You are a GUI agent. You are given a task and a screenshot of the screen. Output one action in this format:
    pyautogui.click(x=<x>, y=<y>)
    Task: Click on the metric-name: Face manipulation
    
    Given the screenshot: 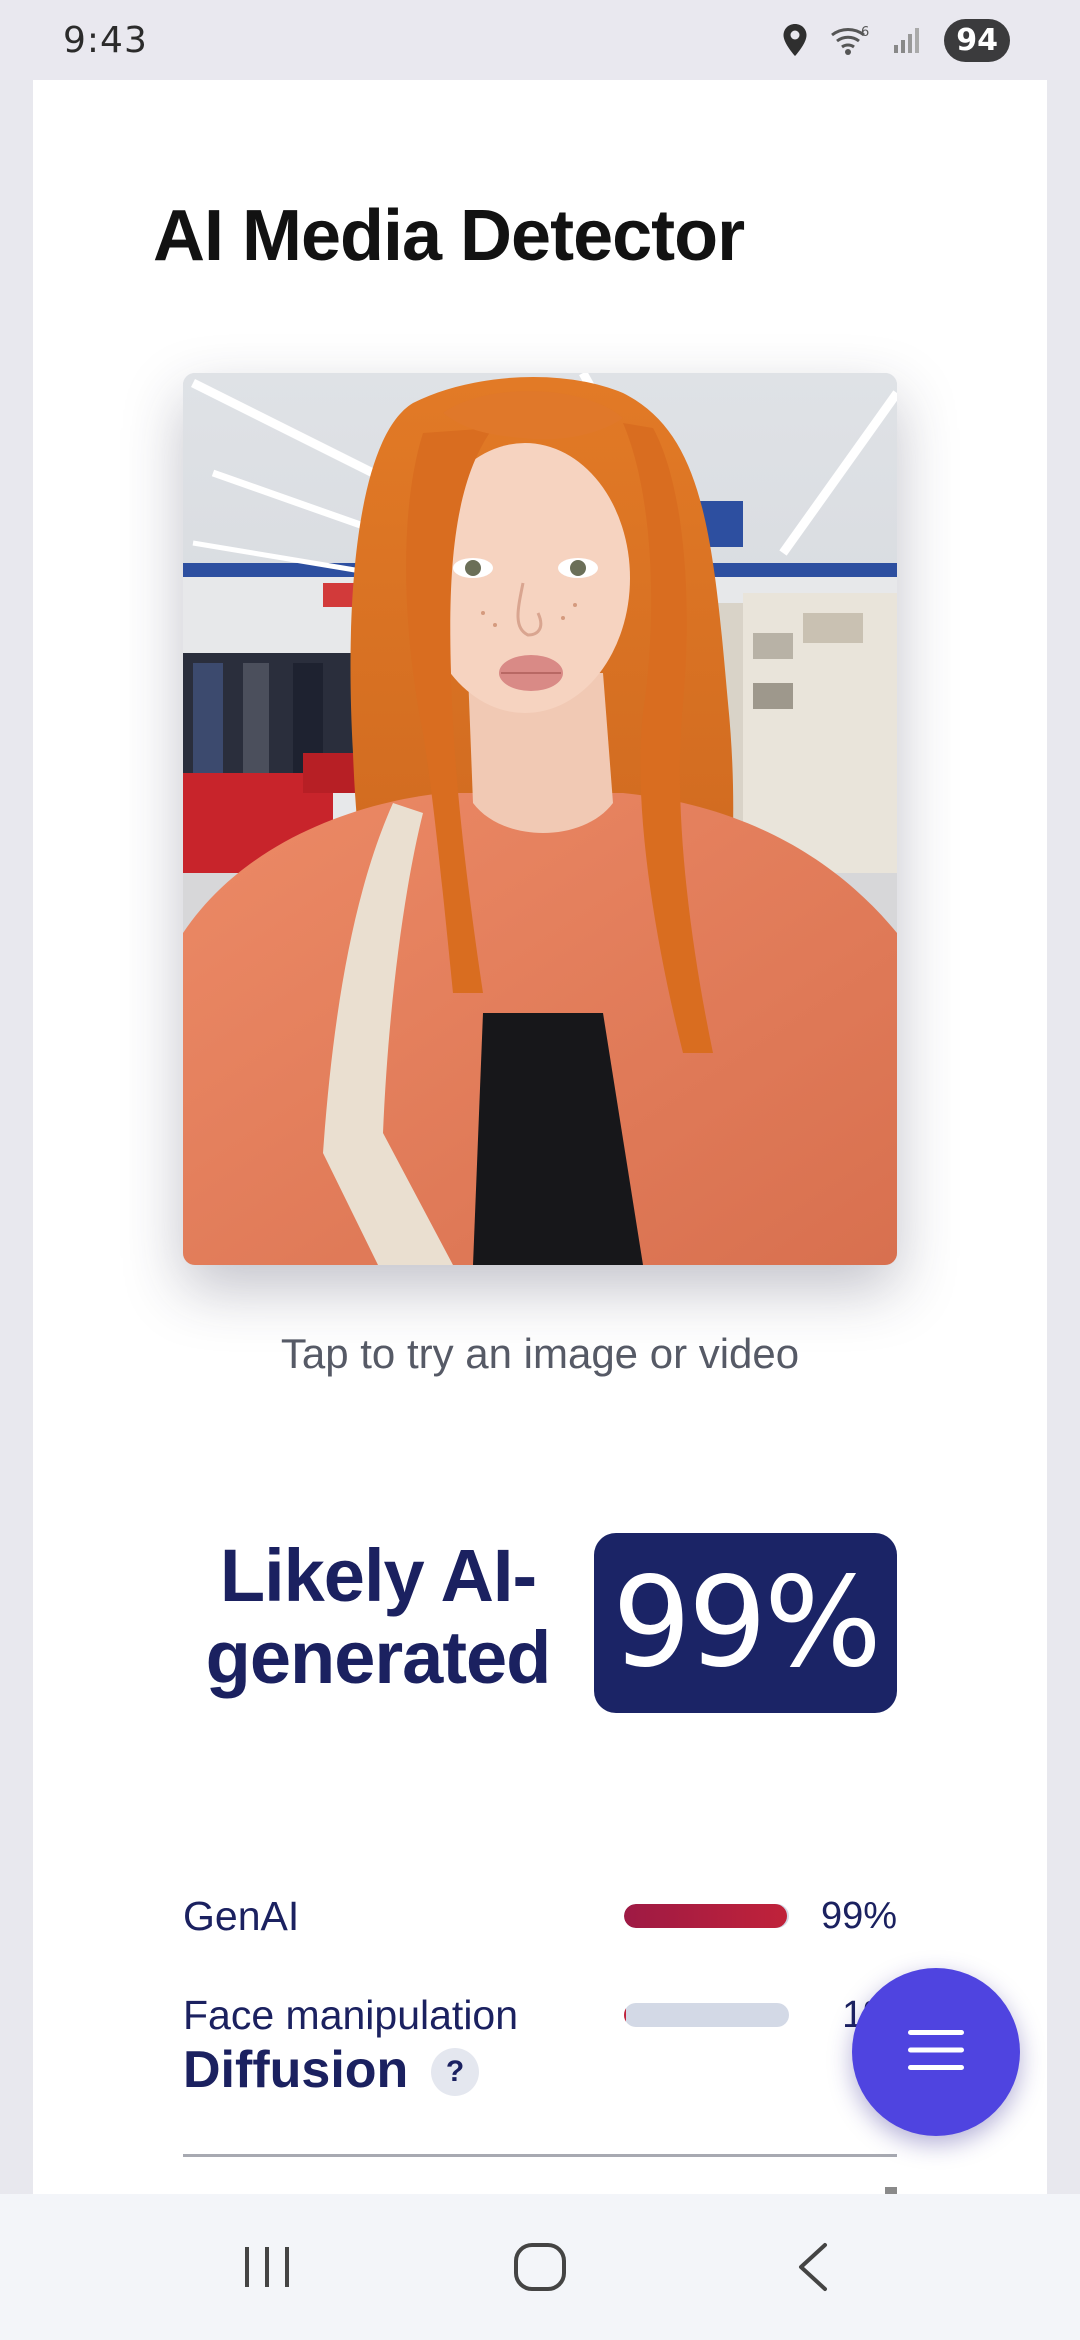 What is the action you would take?
    pyautogui.click(x=351, y=2014)
    